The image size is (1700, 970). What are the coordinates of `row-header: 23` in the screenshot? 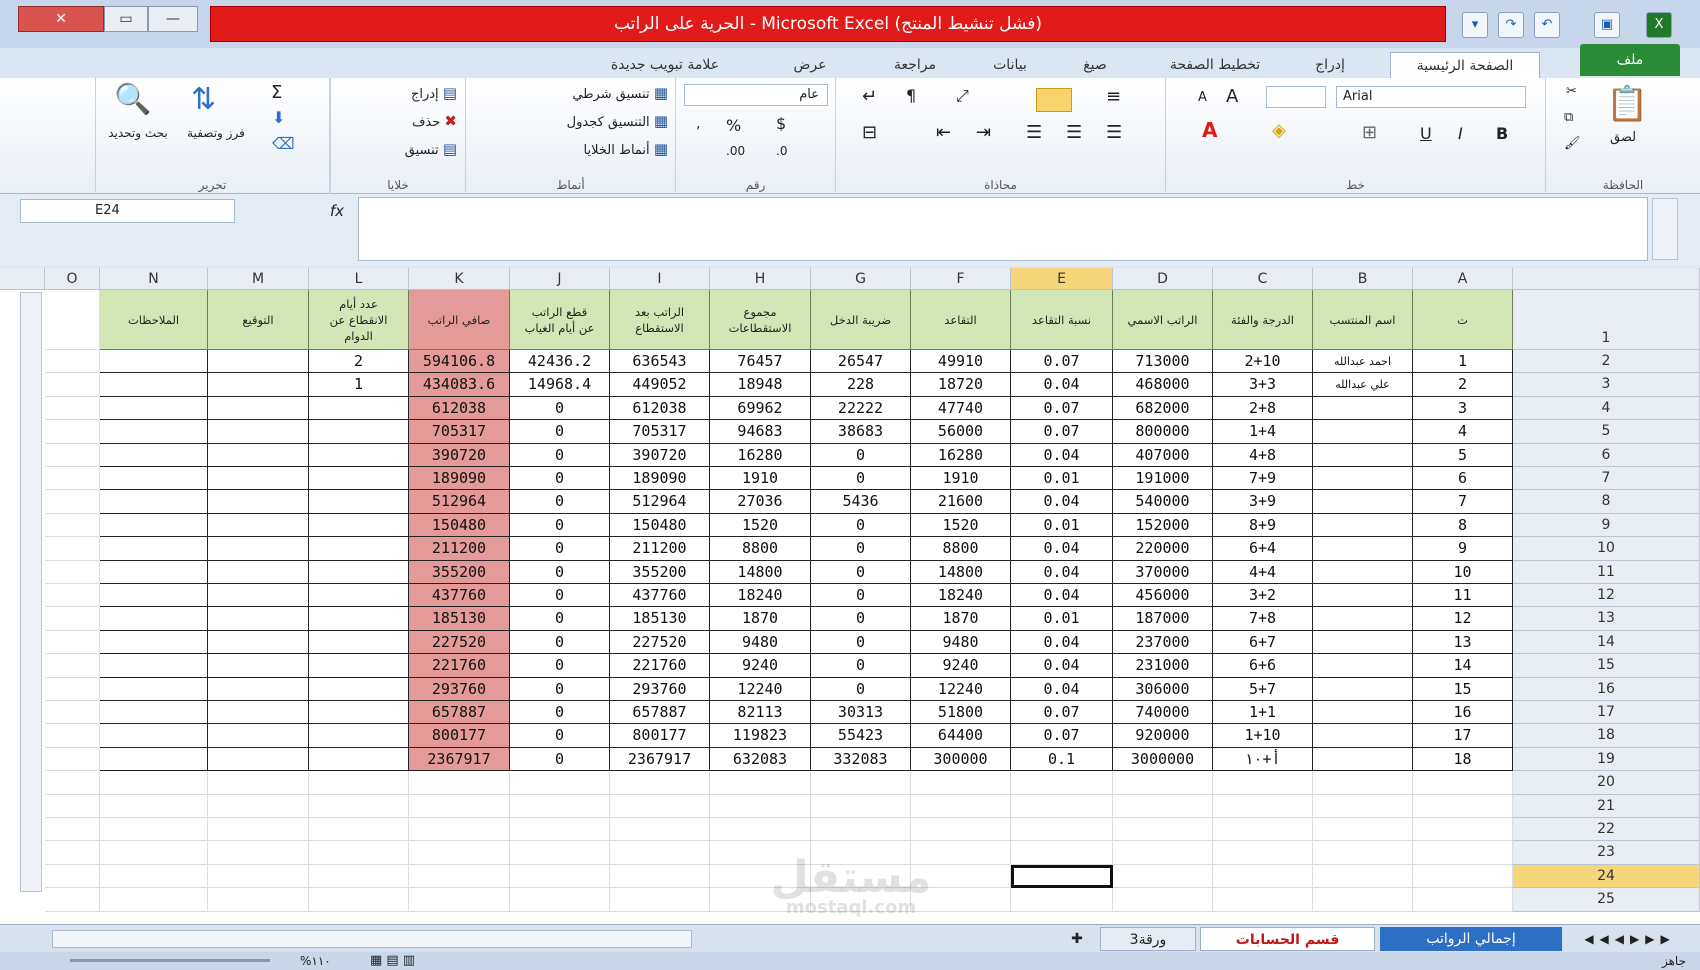 It's located at (1606, 853).